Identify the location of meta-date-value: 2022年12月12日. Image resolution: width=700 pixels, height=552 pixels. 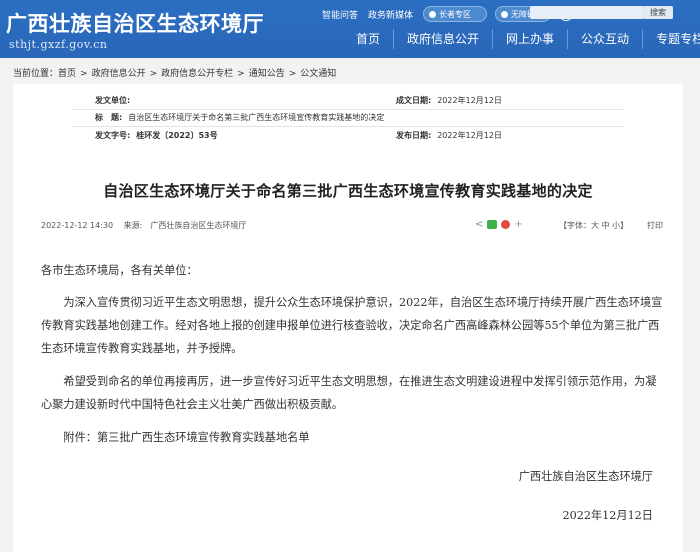
(469, 100).